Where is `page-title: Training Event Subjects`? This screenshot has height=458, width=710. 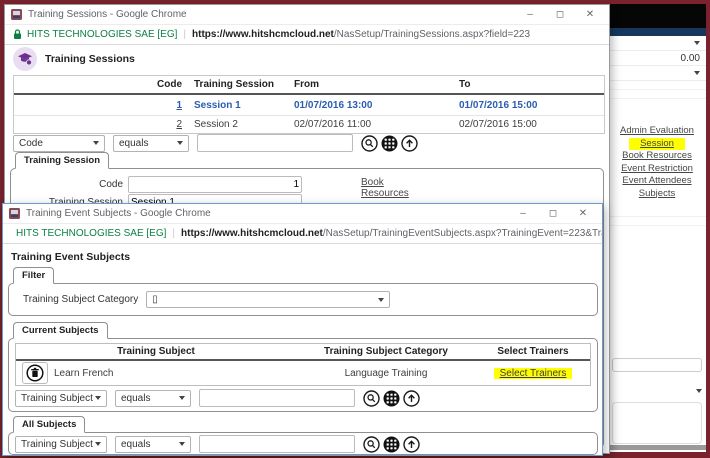 page-title: Training Event Subjects is located at coordinates (71, 257).